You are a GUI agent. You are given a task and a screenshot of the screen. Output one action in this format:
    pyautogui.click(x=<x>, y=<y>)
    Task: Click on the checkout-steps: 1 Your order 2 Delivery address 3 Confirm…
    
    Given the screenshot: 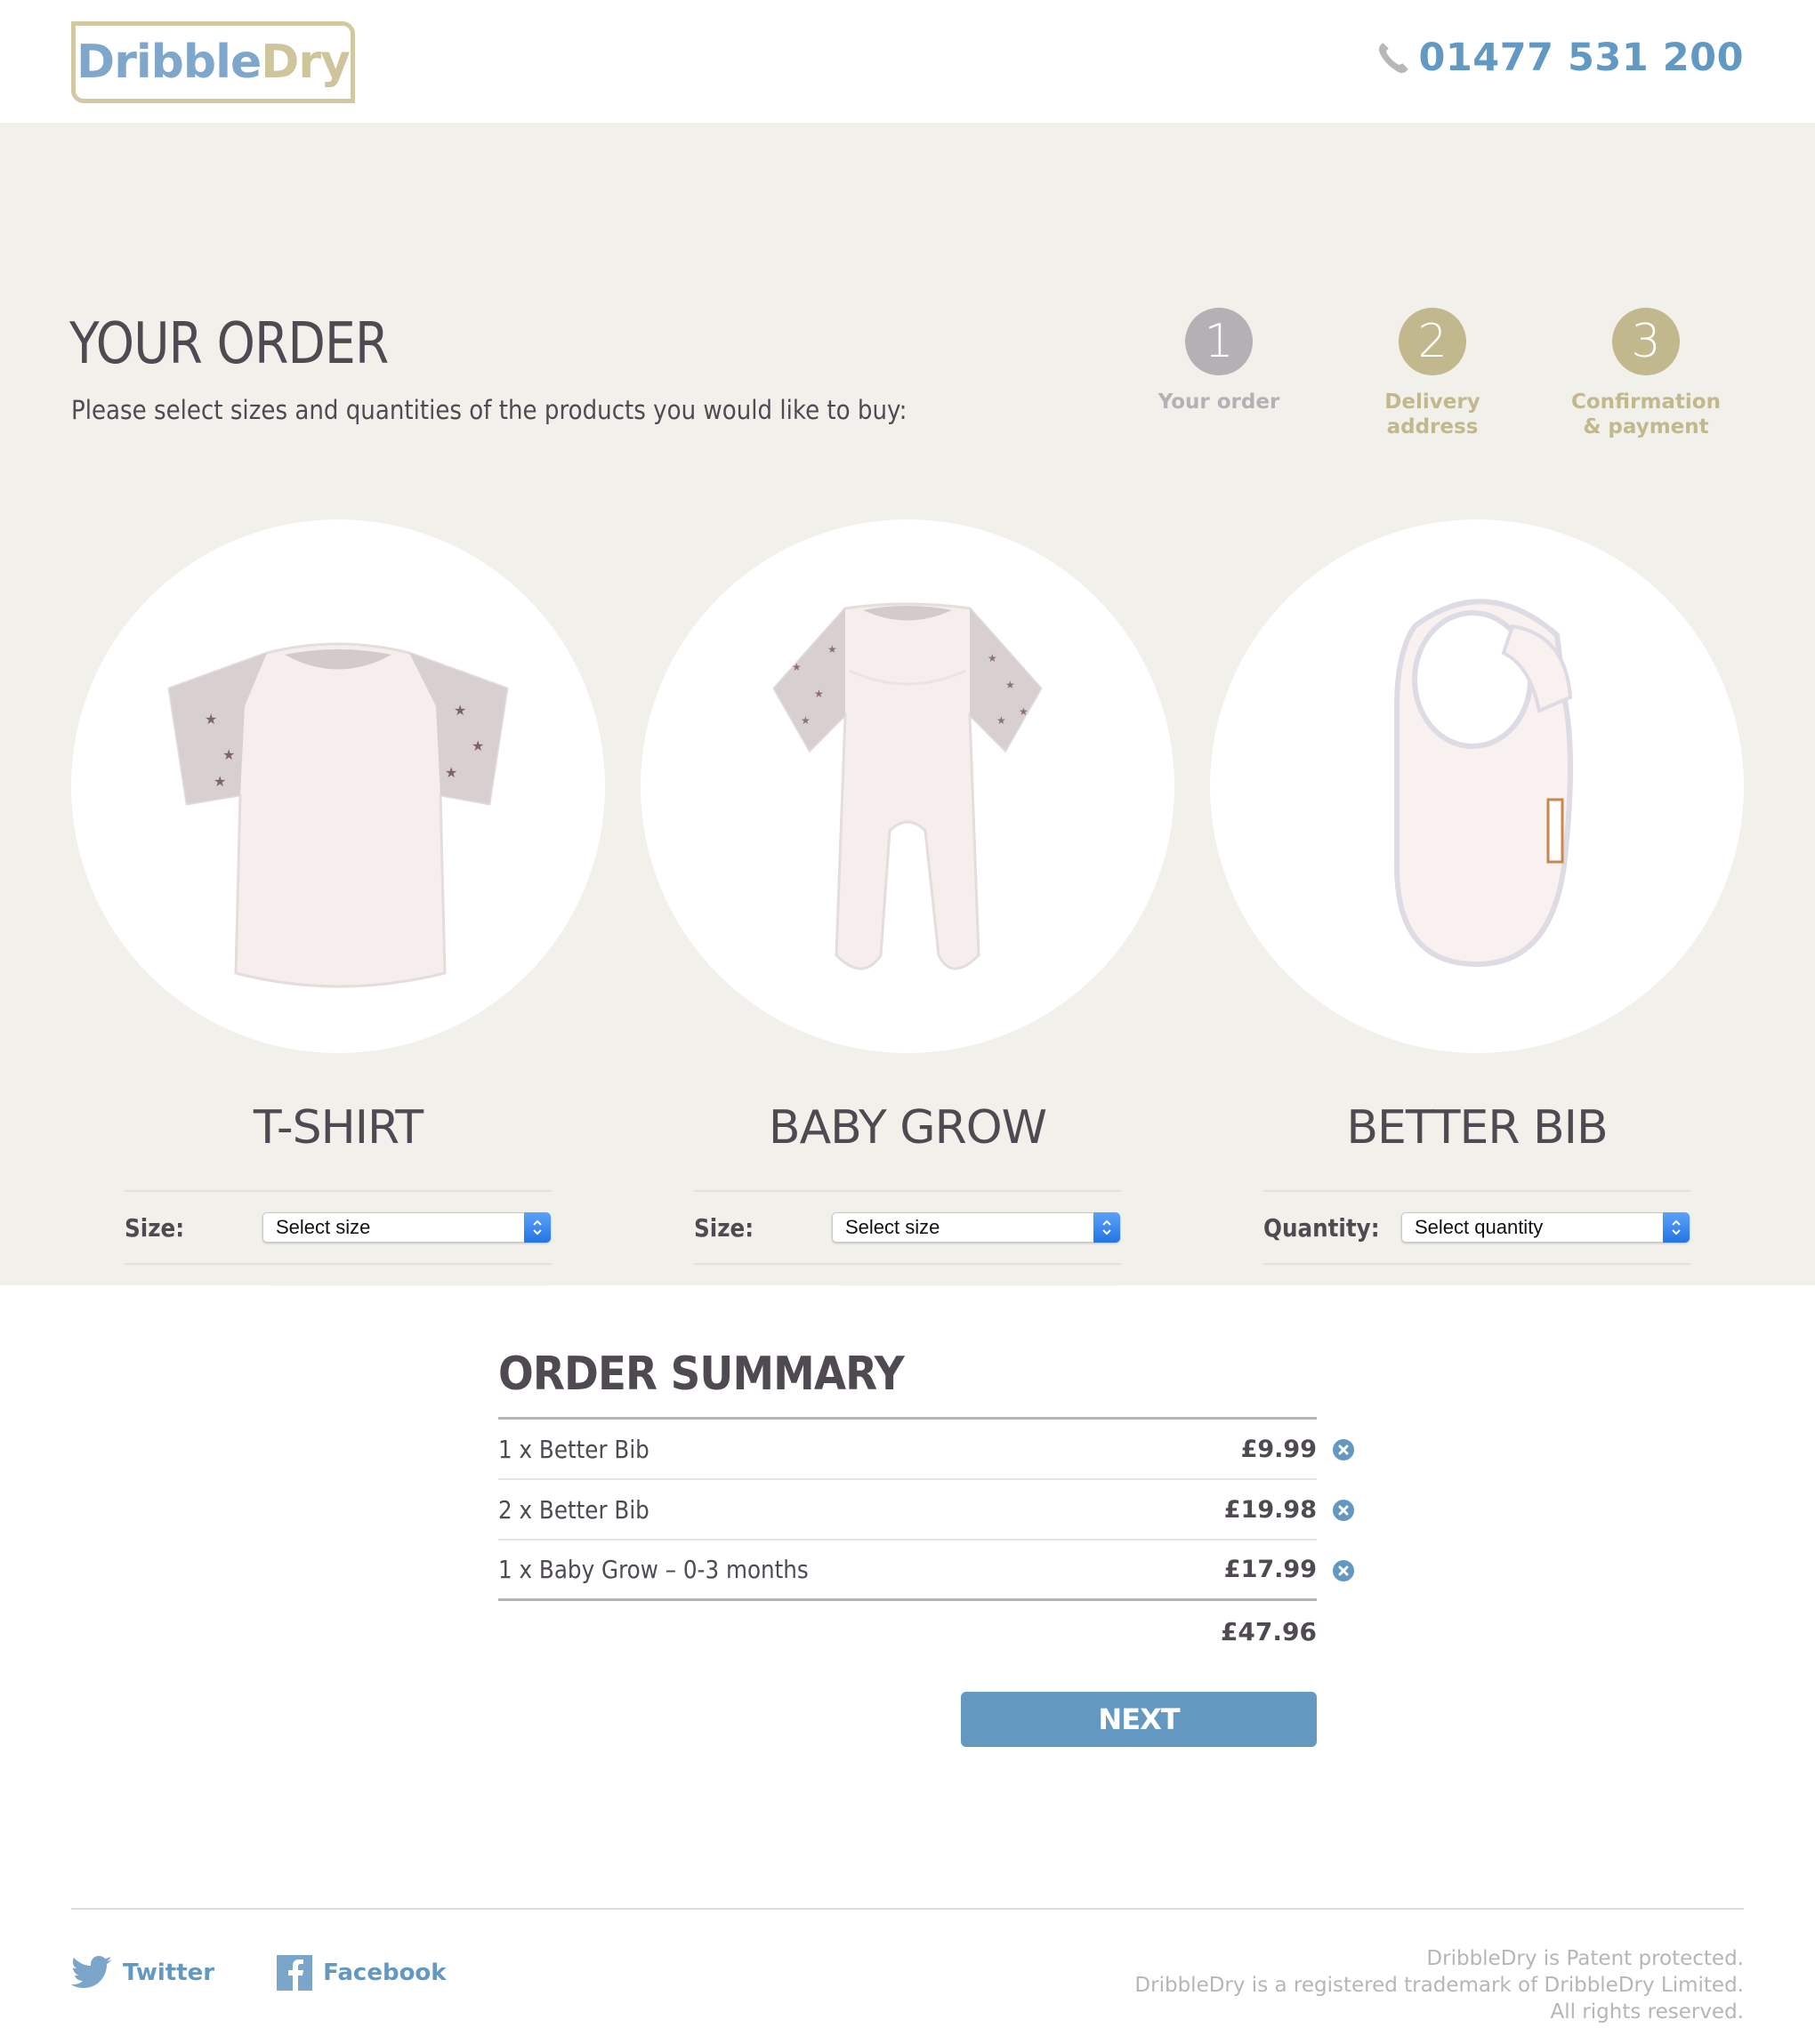 What is the action you would take?
    pyautogui.click(x=1432, y=373)
    